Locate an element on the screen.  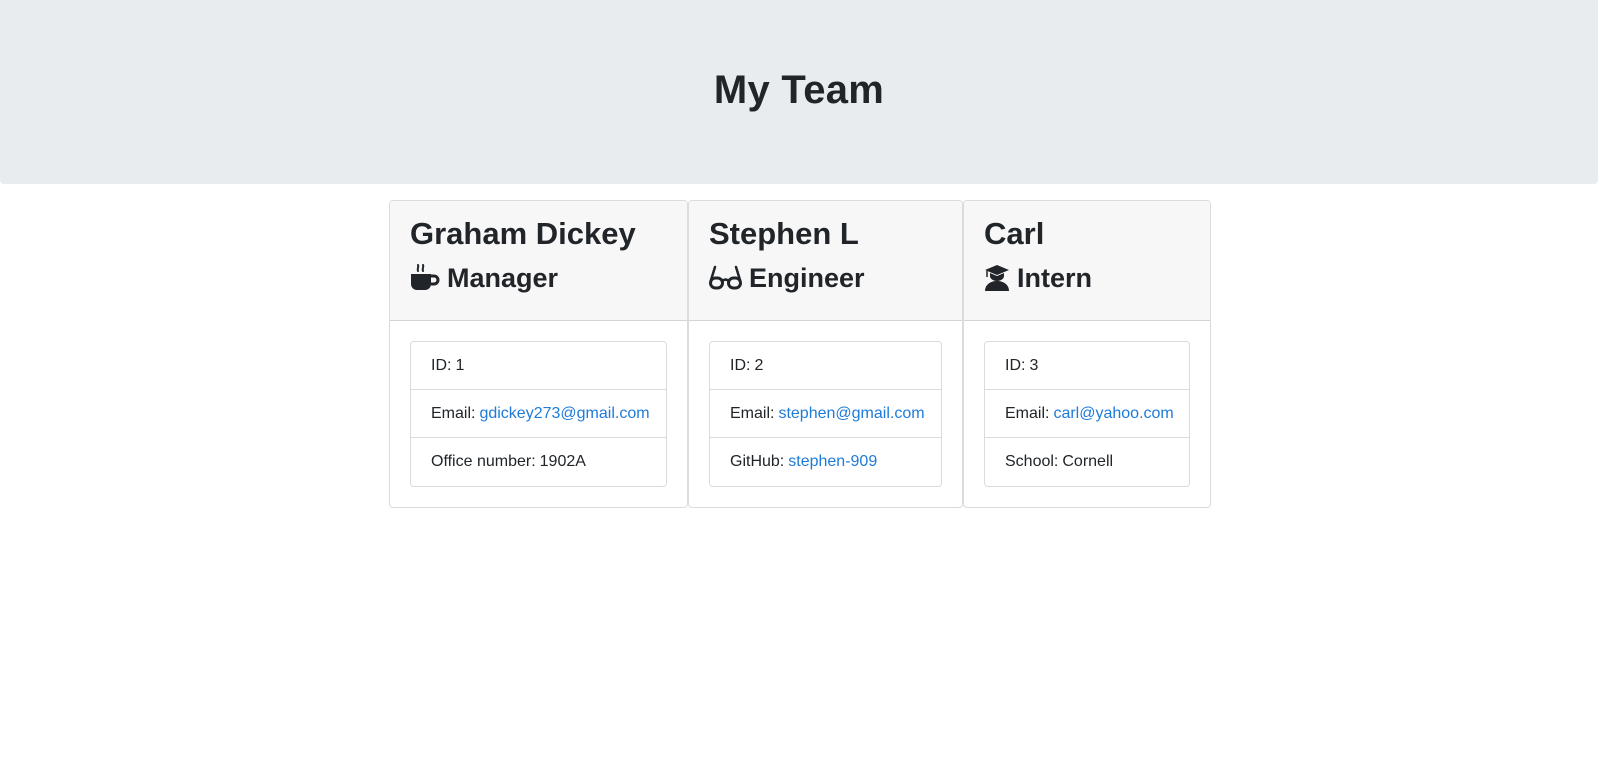
card-header: Graham Dickey Manager is located at coordinates (538, 261).